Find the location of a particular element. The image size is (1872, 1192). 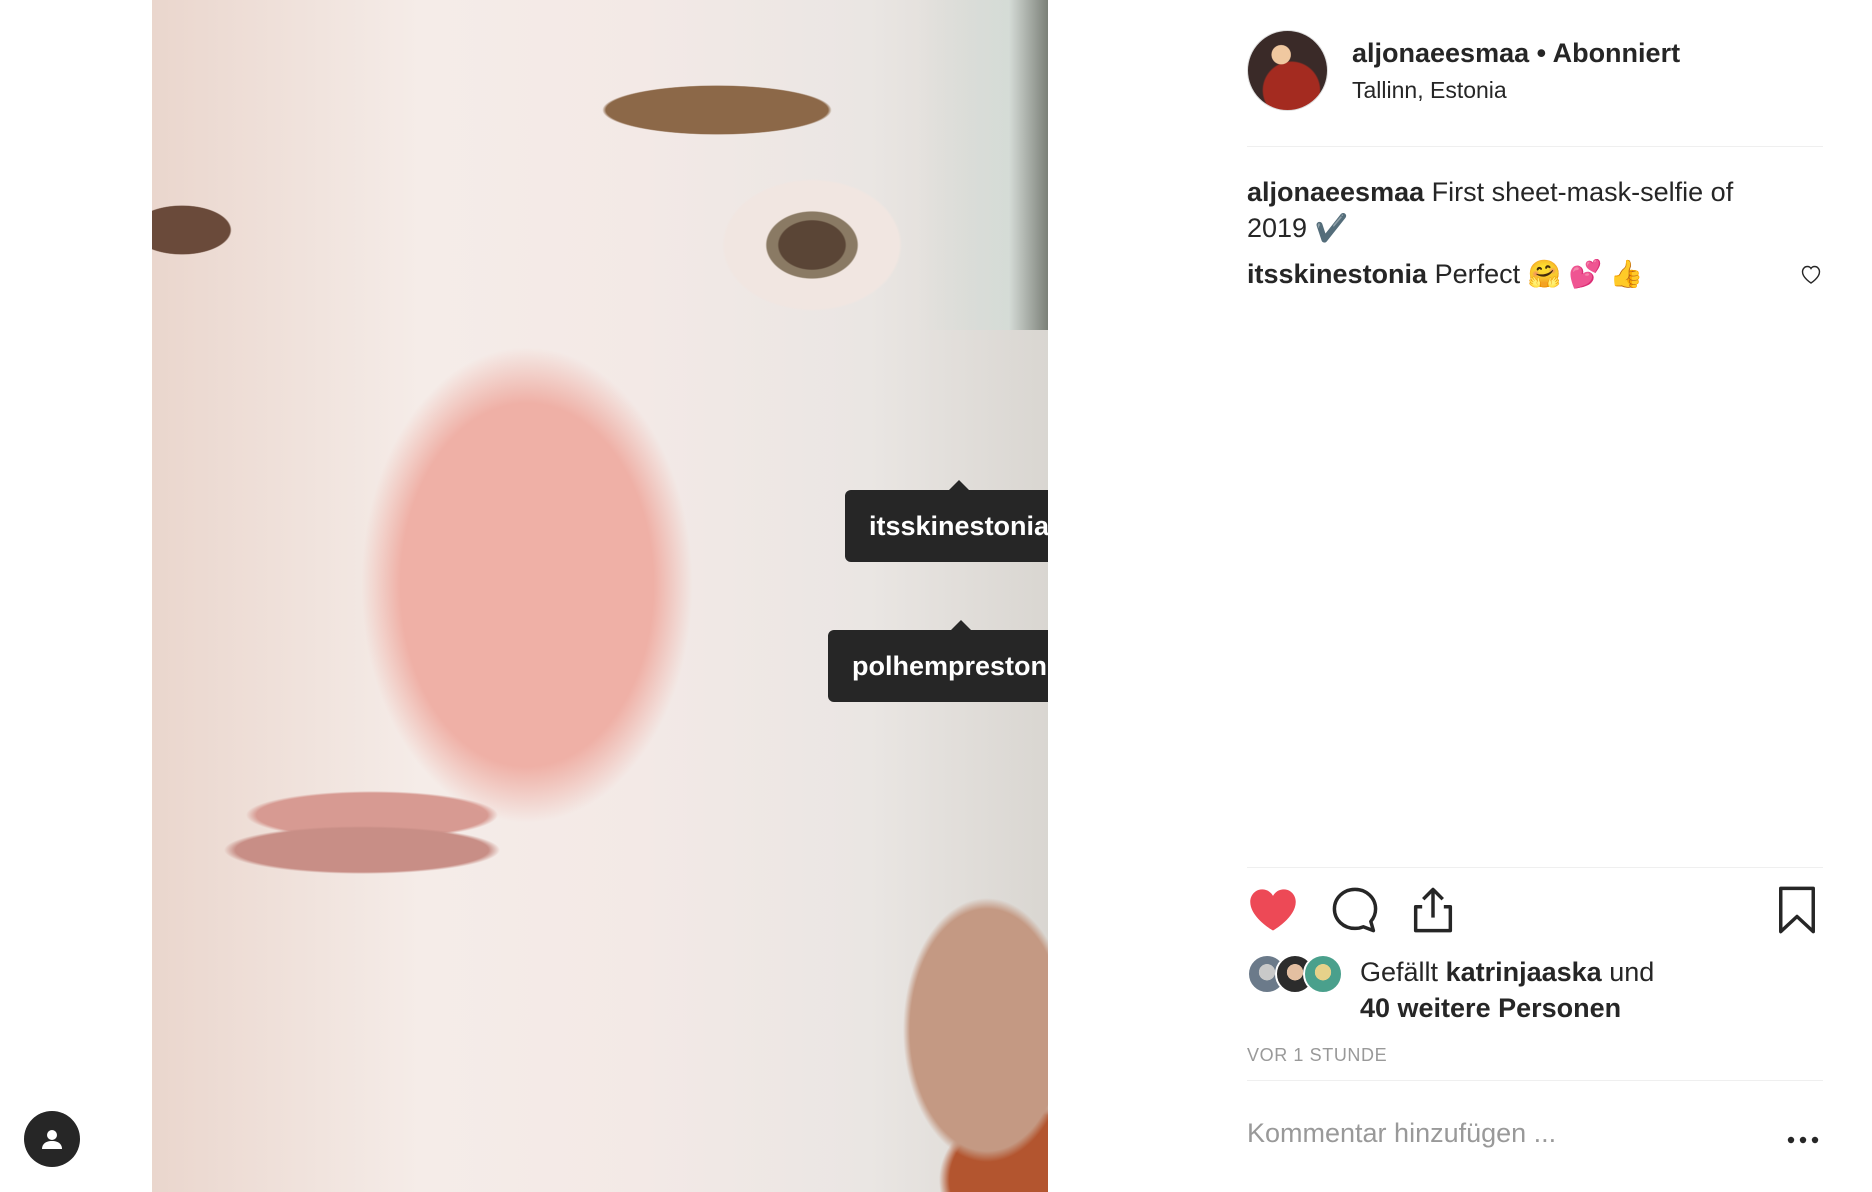

photo-tag-polhemprestonia: polhemprestonia is located at coordinates (938, 661).